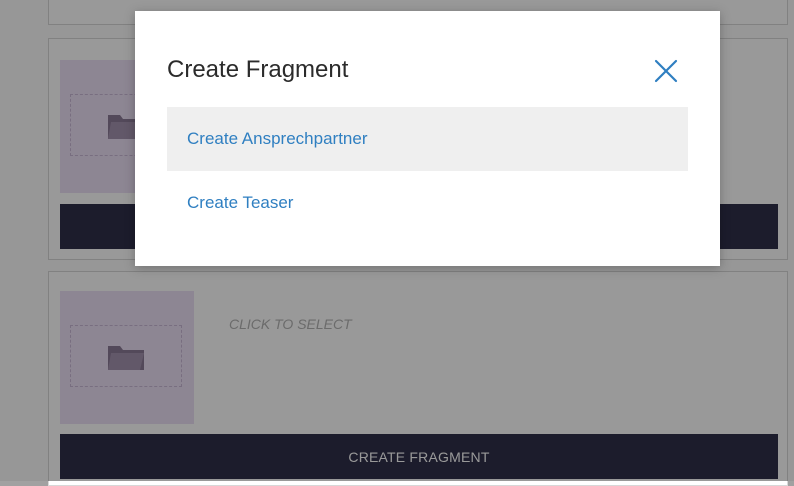 The image size is (794, 486). What do you see at coordinates (258, 69) in the screenshot?
I see `dialog-title: Create Fragment` at bounding box center [258, 69].